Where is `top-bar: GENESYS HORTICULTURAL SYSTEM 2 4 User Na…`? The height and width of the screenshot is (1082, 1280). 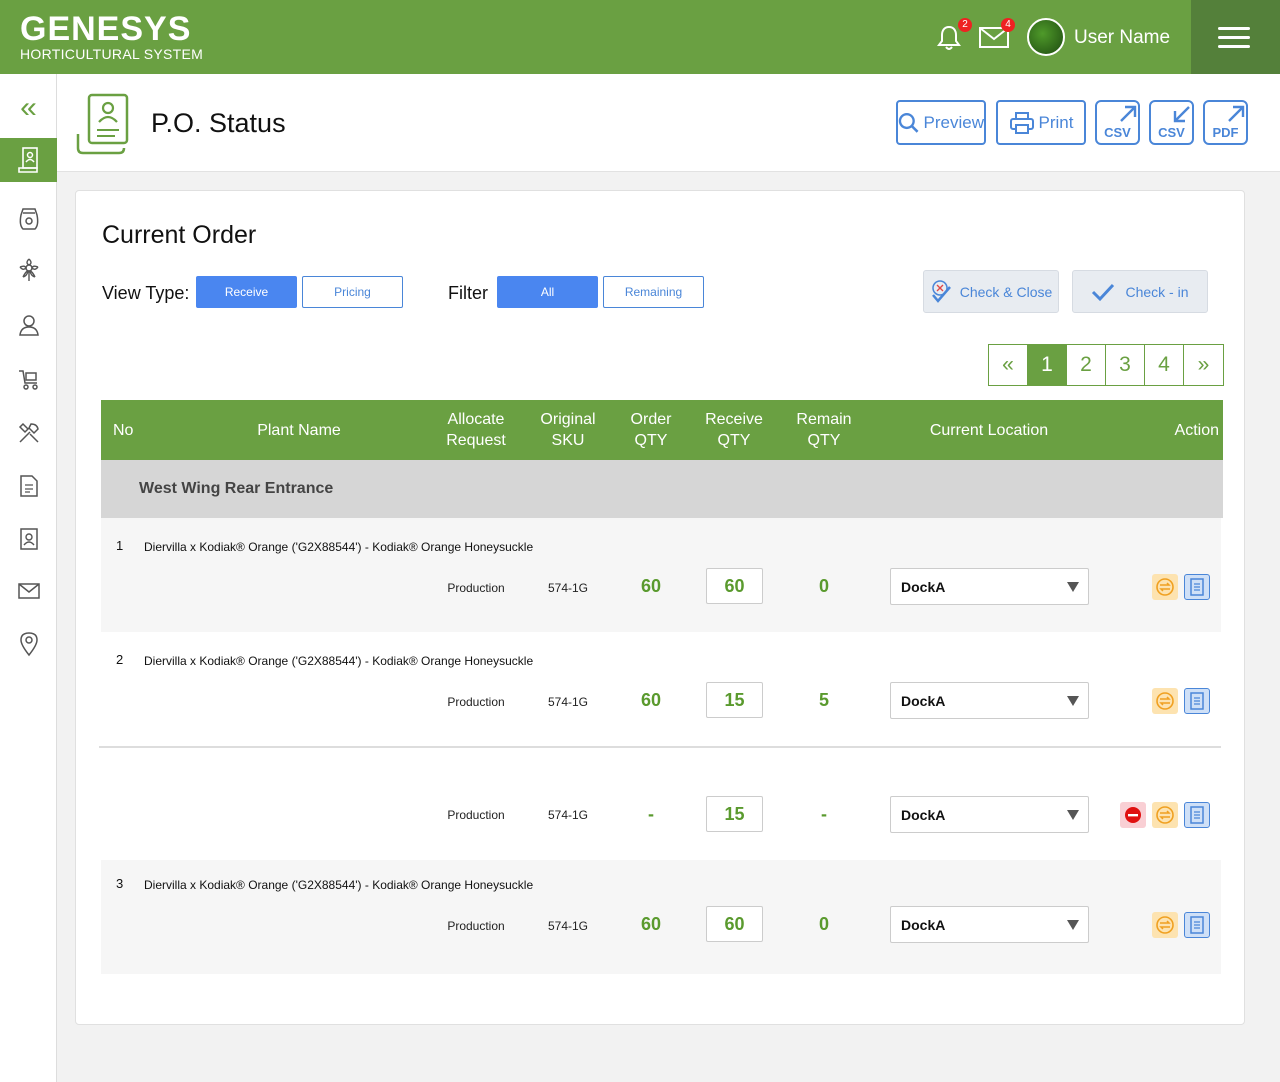
top-bar: GENESYS HORTICULTURAL SYSTEM 2 4 User Na… is located at coordinates (640, 37).